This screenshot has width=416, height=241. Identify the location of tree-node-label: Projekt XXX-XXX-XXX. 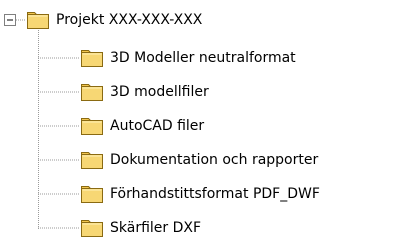
(129, 20).